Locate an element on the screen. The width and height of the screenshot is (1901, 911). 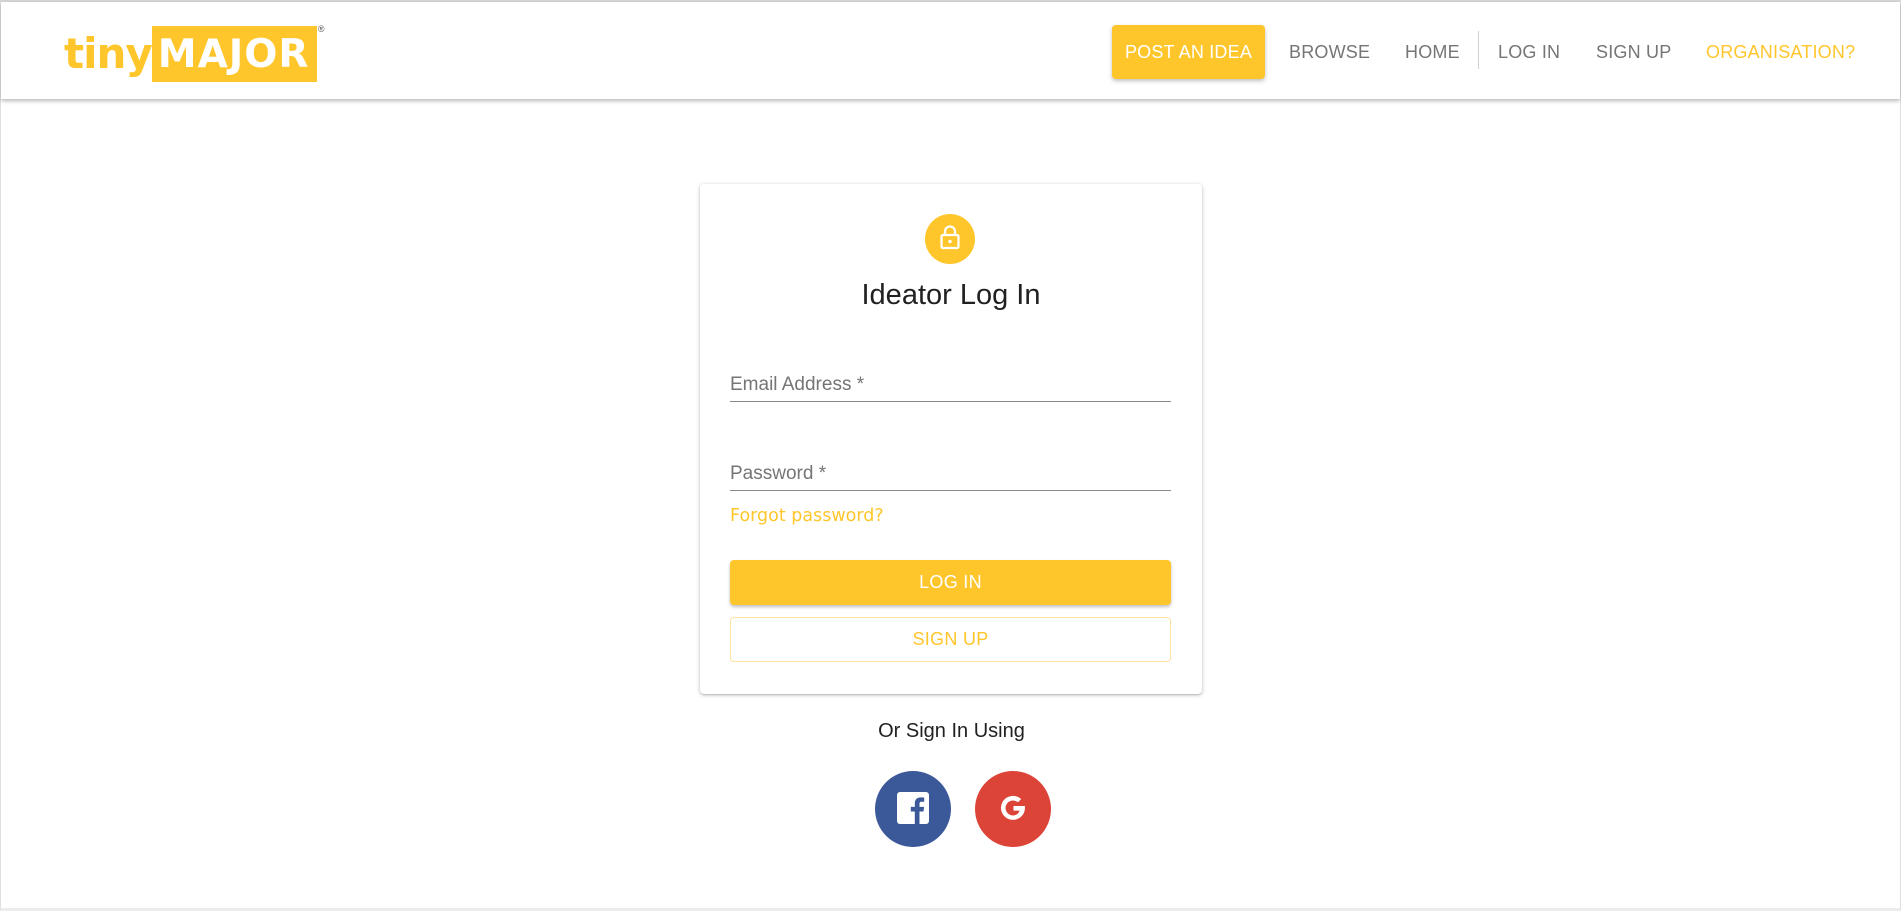
password-field-wrapper is located at coordinates (950, 466).